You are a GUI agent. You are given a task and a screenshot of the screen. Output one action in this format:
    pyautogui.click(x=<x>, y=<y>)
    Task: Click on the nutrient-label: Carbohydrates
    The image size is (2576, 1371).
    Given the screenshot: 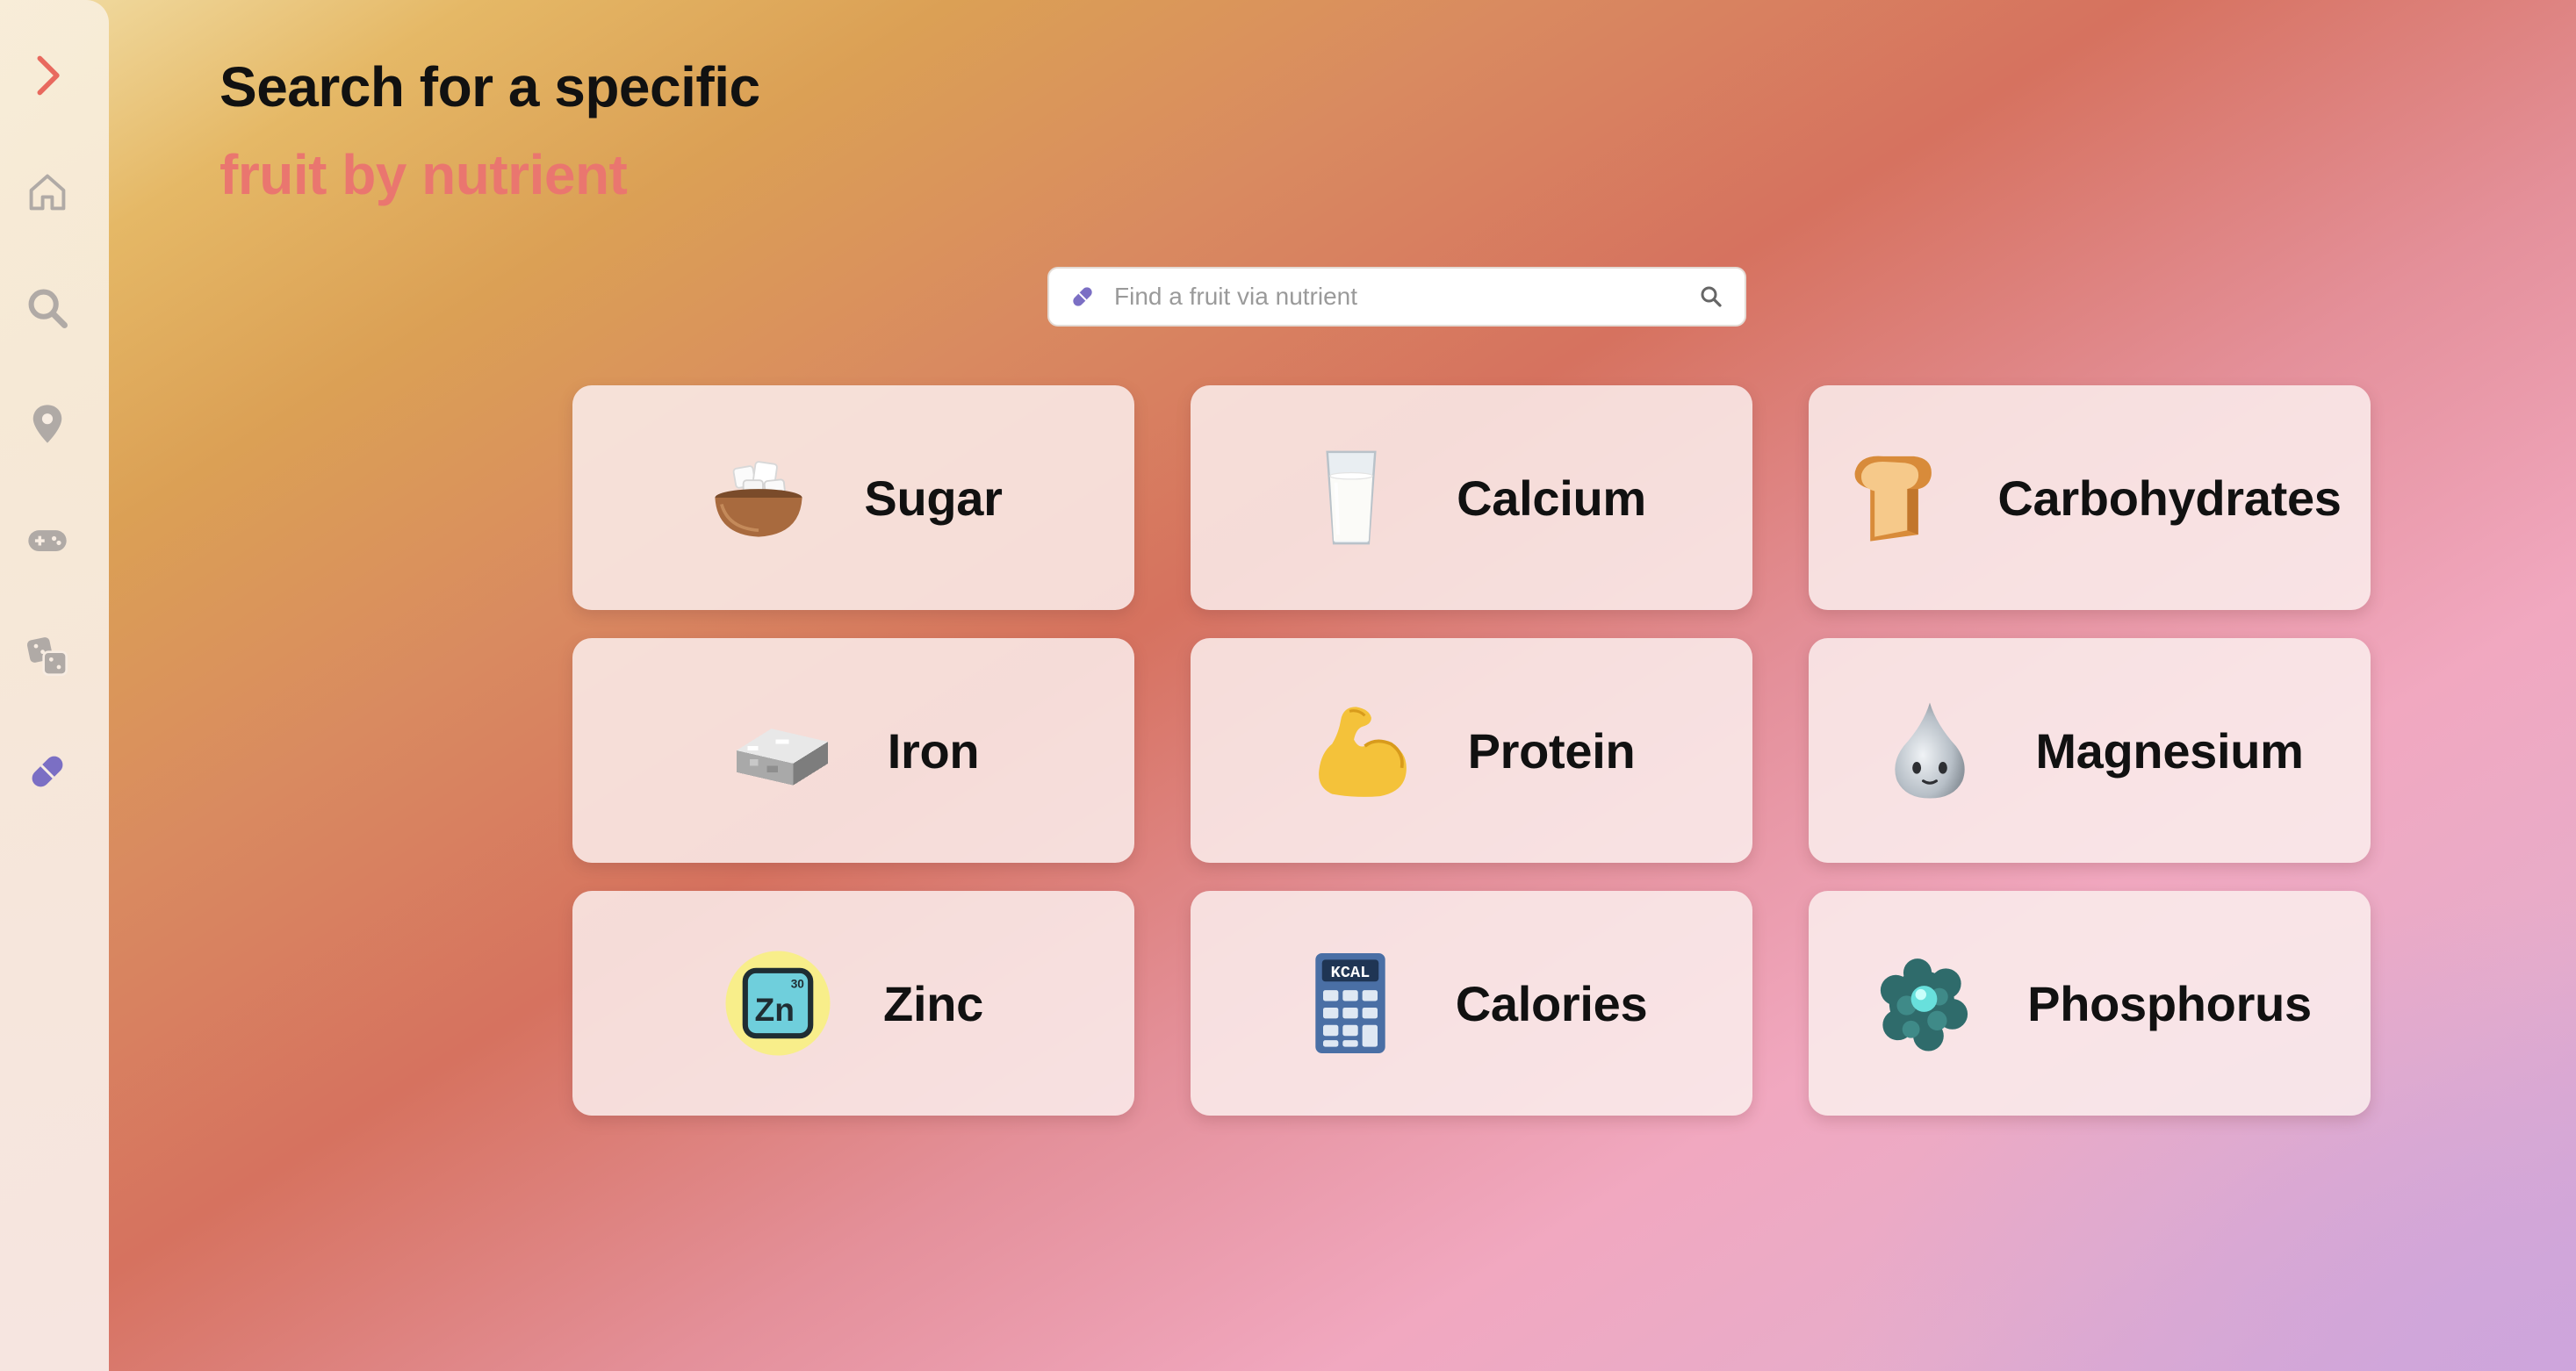 What is the action you would take?
    pyautogui.click(x=2169, y=498)
    